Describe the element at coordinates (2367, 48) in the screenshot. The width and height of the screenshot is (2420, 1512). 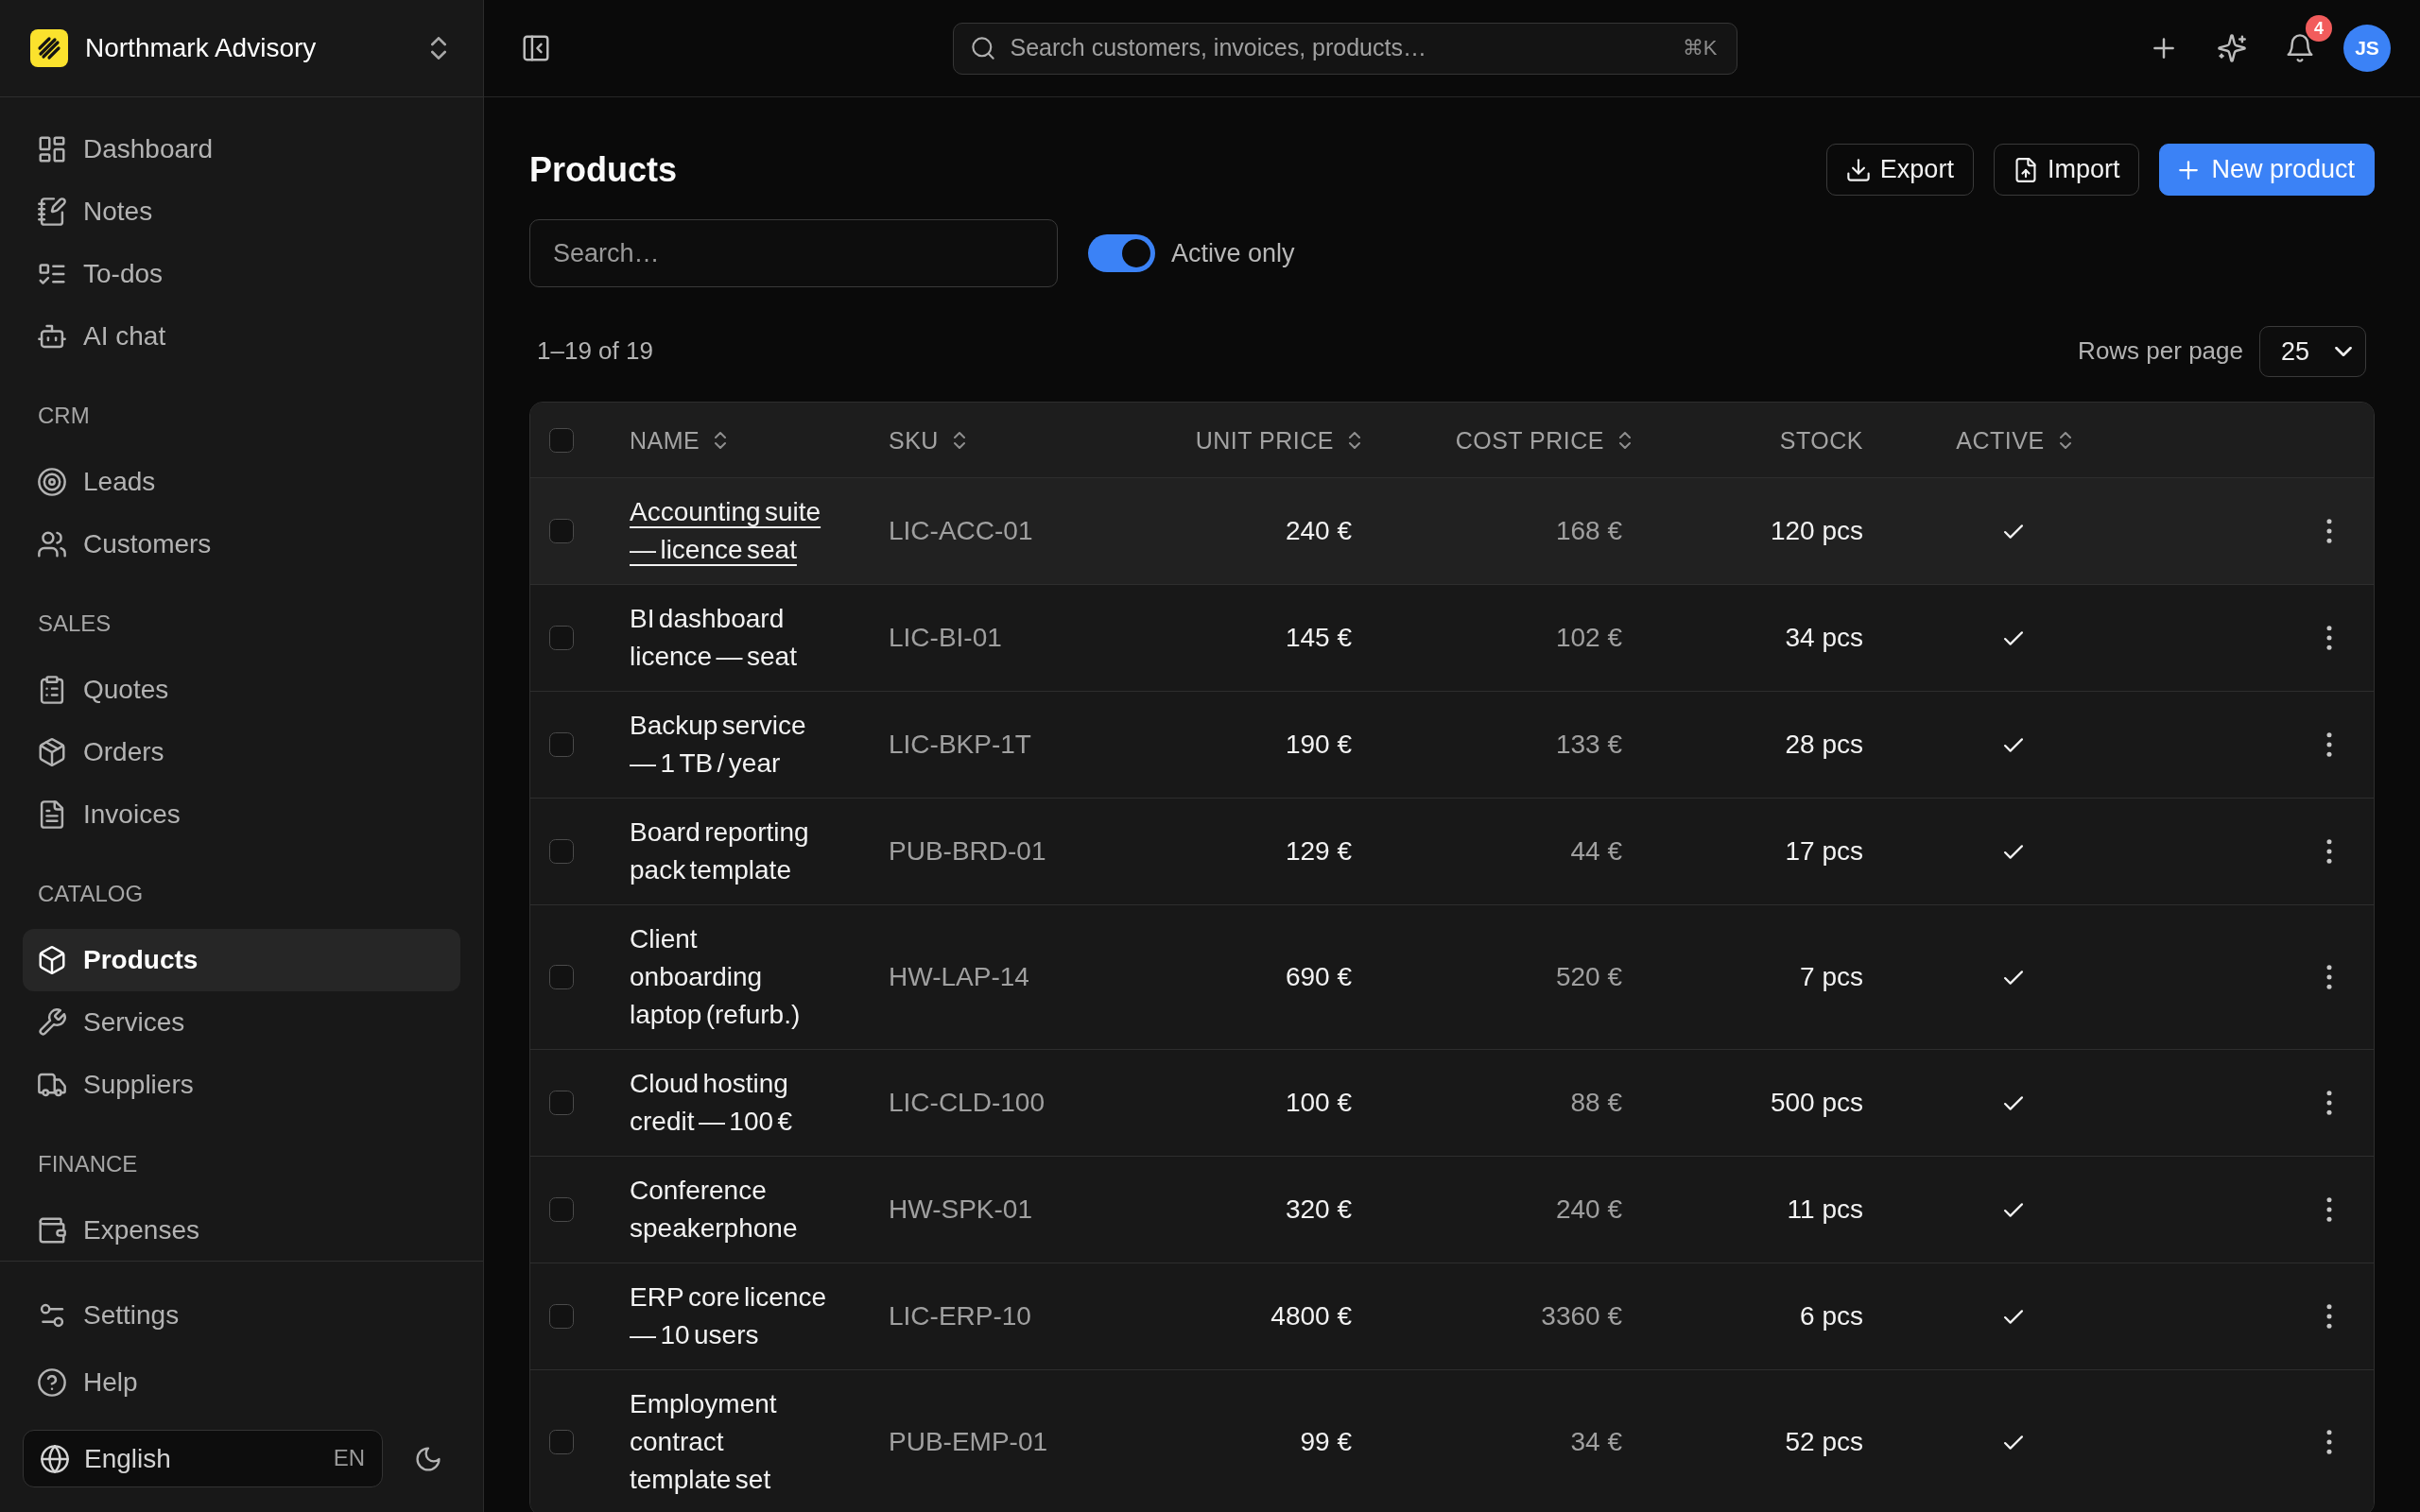
I see `user-avatar: JS` at that location.